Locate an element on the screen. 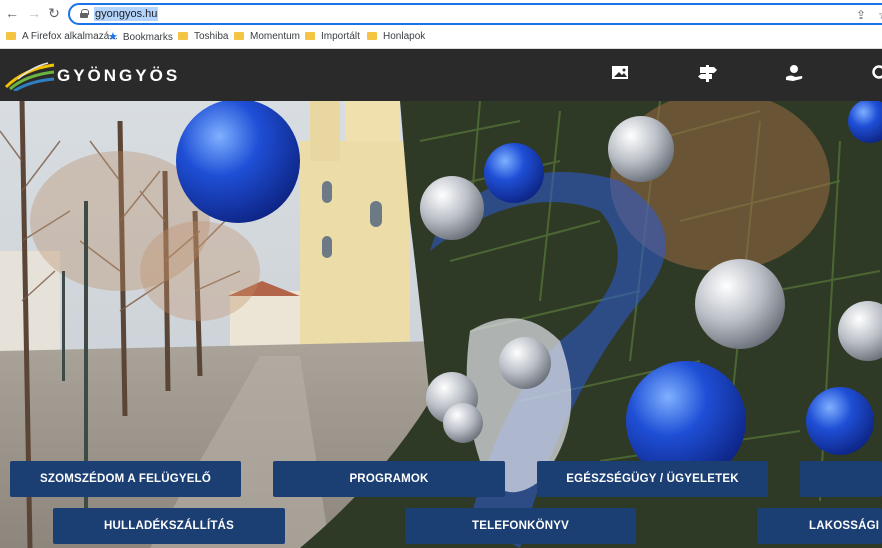 Image resolution: width=882 pixels, height=548 pixels. logo-text: GYÖNGYÖS is located at coordinates (118, 76).